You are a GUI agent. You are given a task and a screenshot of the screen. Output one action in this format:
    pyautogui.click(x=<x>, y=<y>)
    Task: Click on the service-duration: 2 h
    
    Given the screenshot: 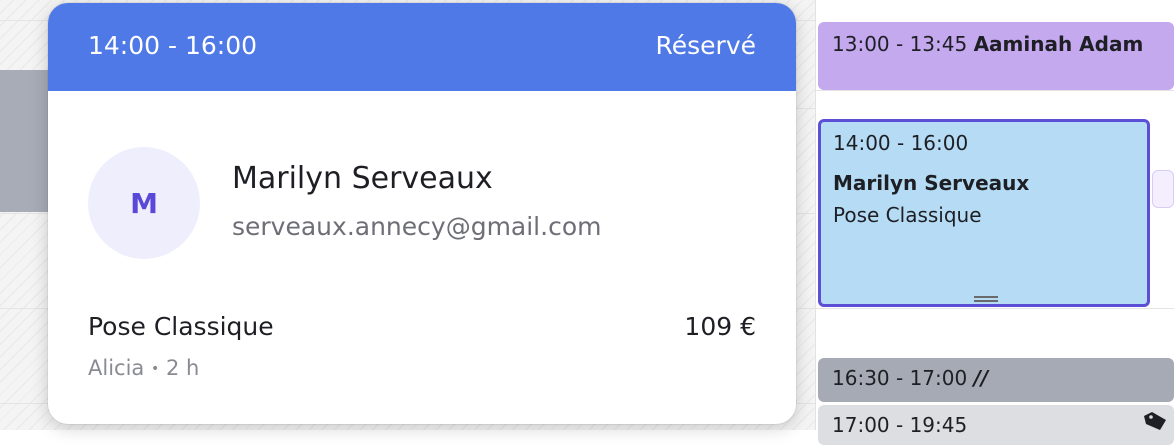 What is the action you would take?
    pyautogui.click(x=182, y=368)
    